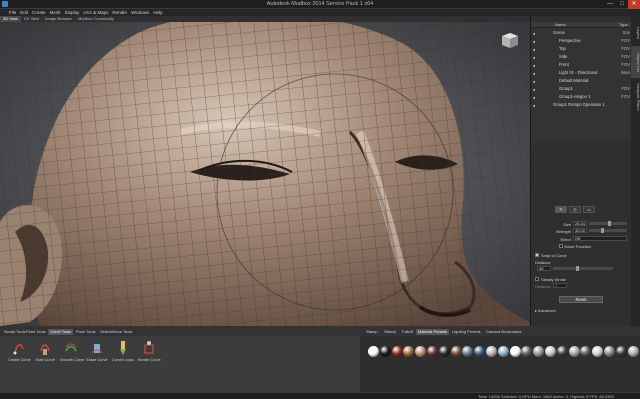 The height and width of the screenshot is (399, 640). Describe the element at coordinates (407, 332) in the screenshot. I see `tab-falloff: Falloff` at that location.